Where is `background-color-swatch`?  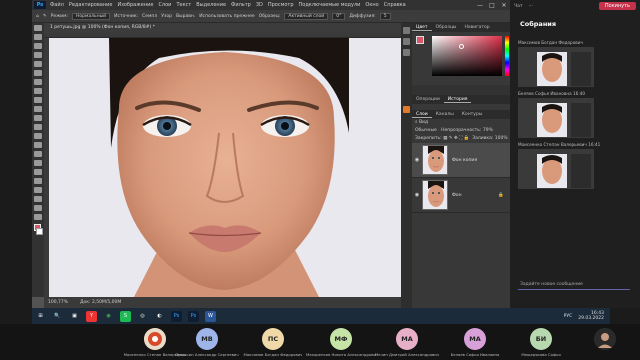 background-color-swatch is located at coordinates (39, 231).